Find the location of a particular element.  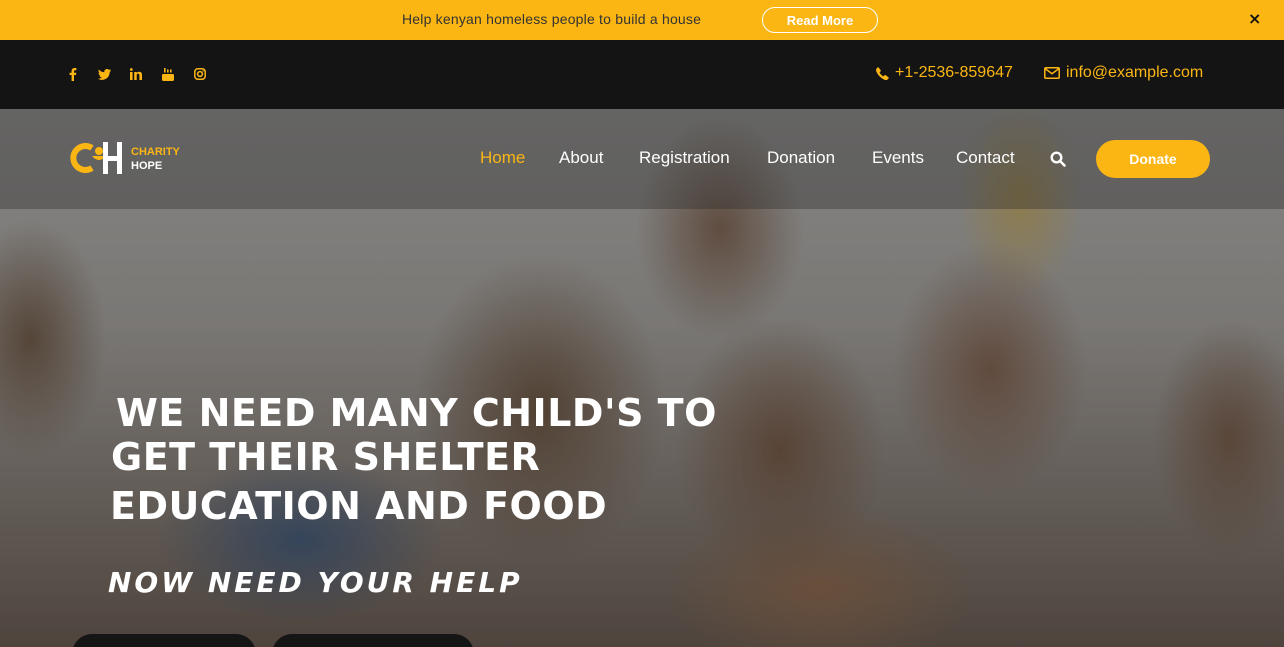

charity-hope-logo-icon is located at coordinates (96, 158).